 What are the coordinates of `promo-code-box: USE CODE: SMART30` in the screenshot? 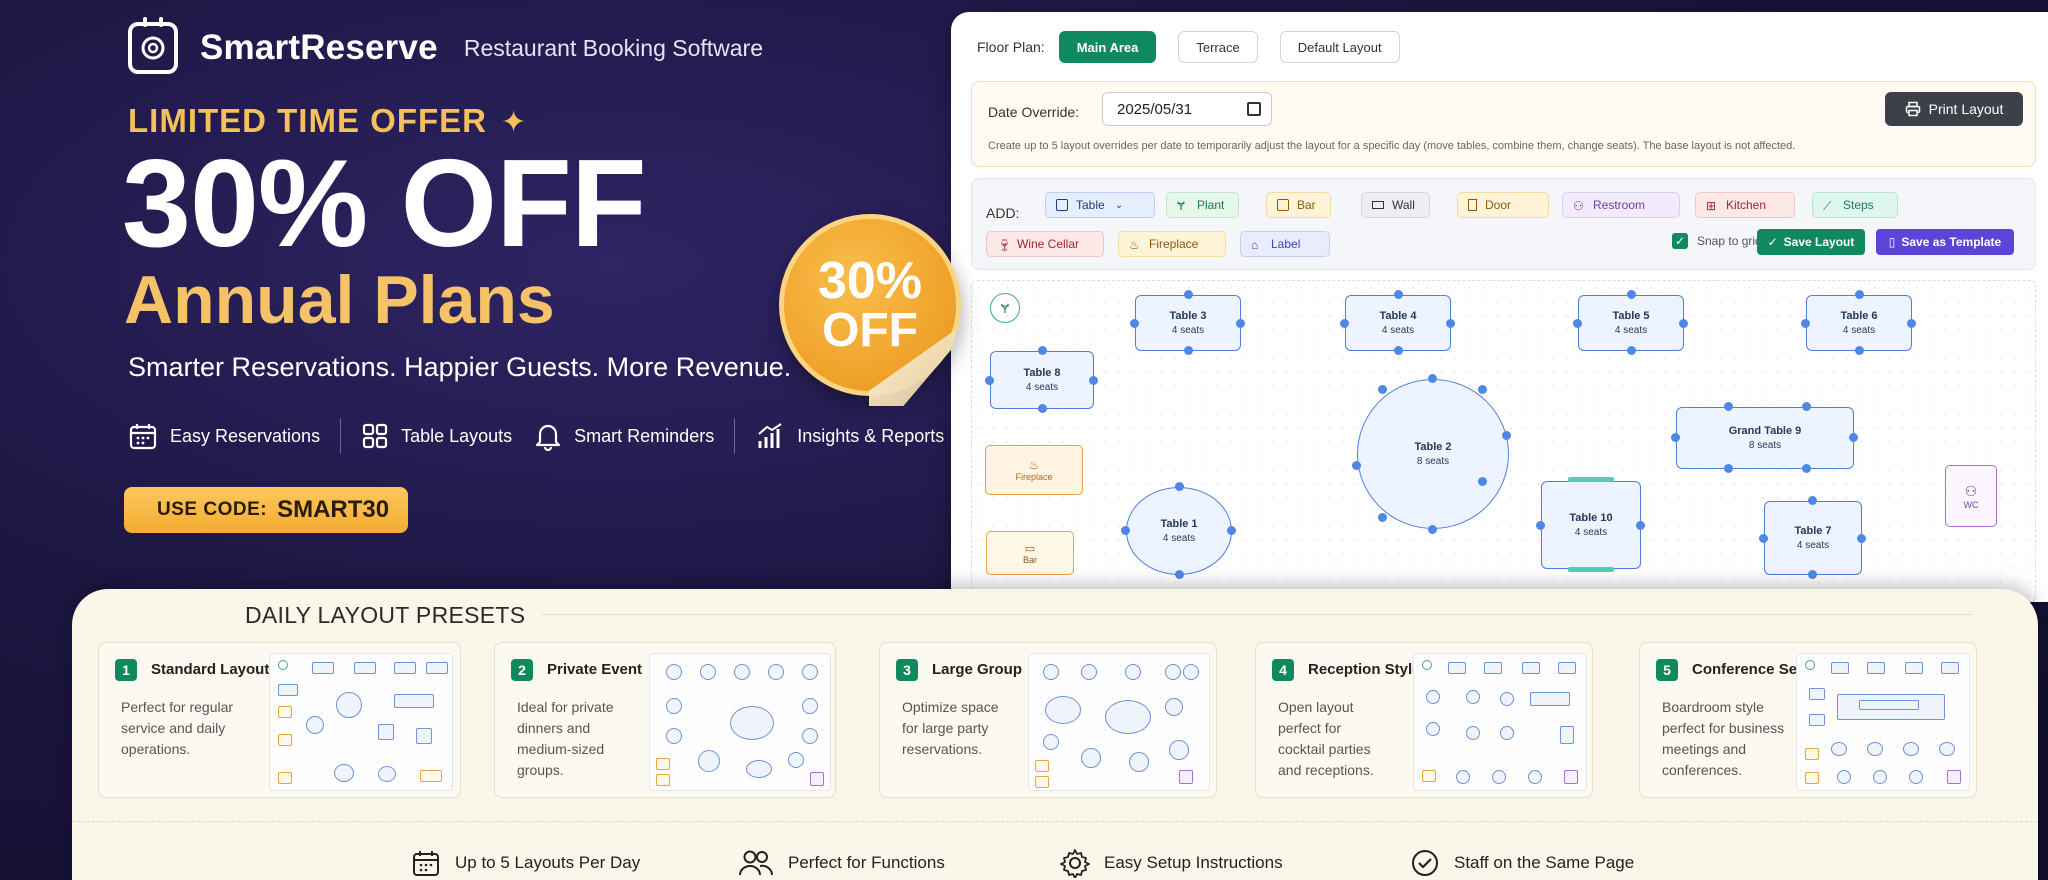 It's located at (266, 510).